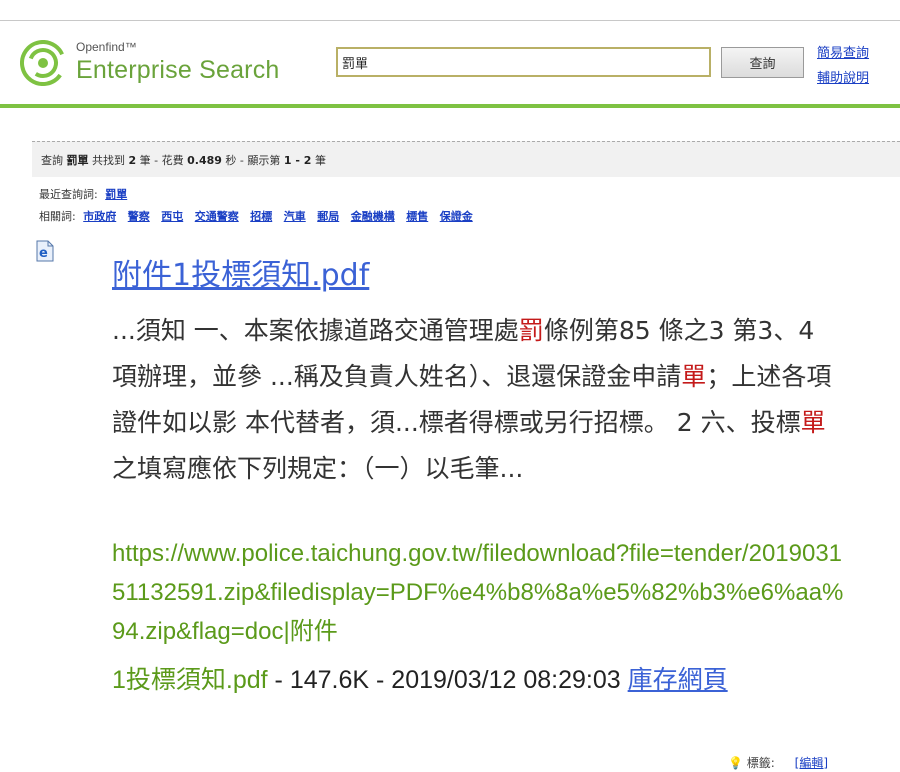 This screenshot has height=772, width=900. What do you see at coordinates (811, 763) in the screenshot?
I see `edit-tags-link: [編輯]` at bounding box center [811, 763].